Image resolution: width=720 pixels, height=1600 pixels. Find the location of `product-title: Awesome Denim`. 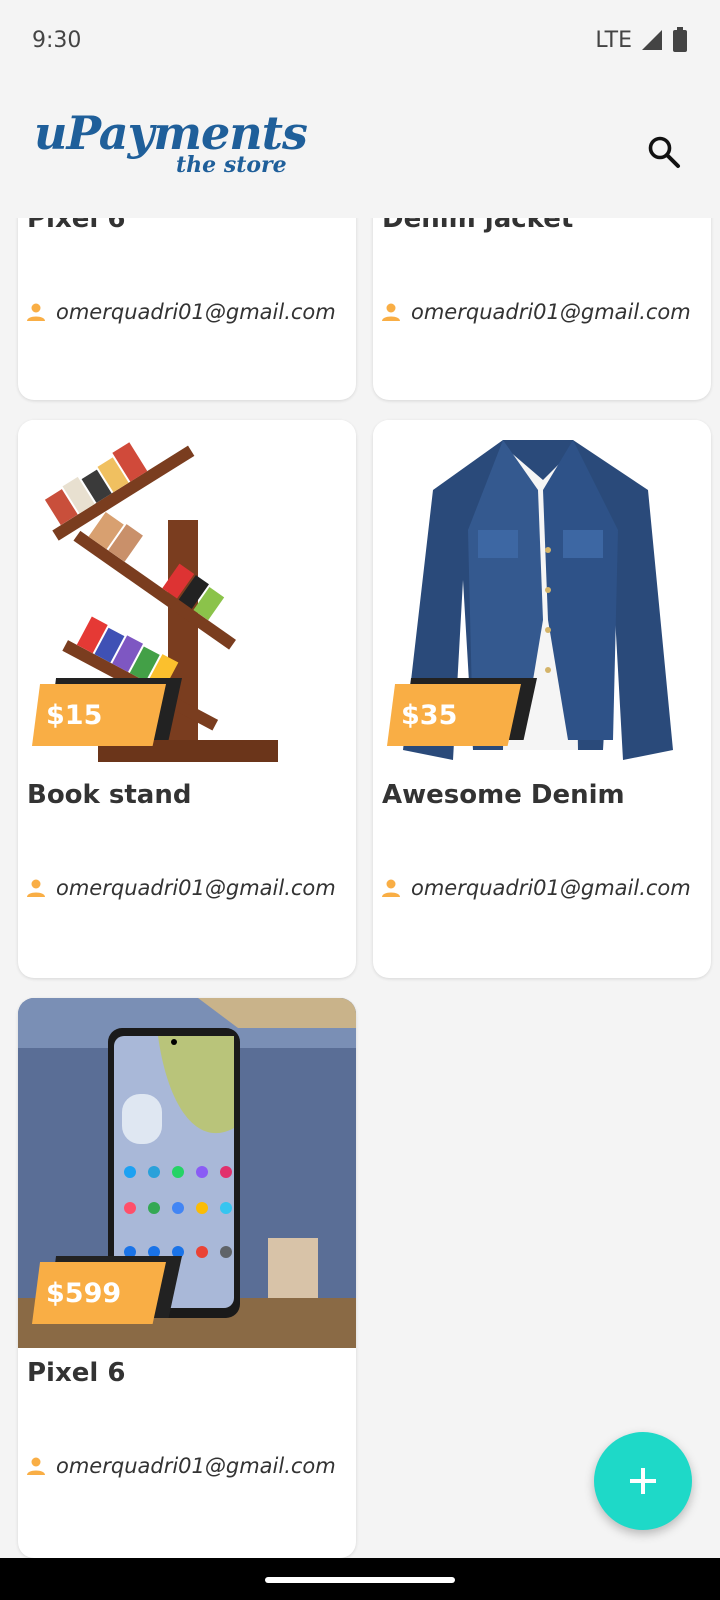

product-title: Awesome Denim is located at coordinates (503, 795).